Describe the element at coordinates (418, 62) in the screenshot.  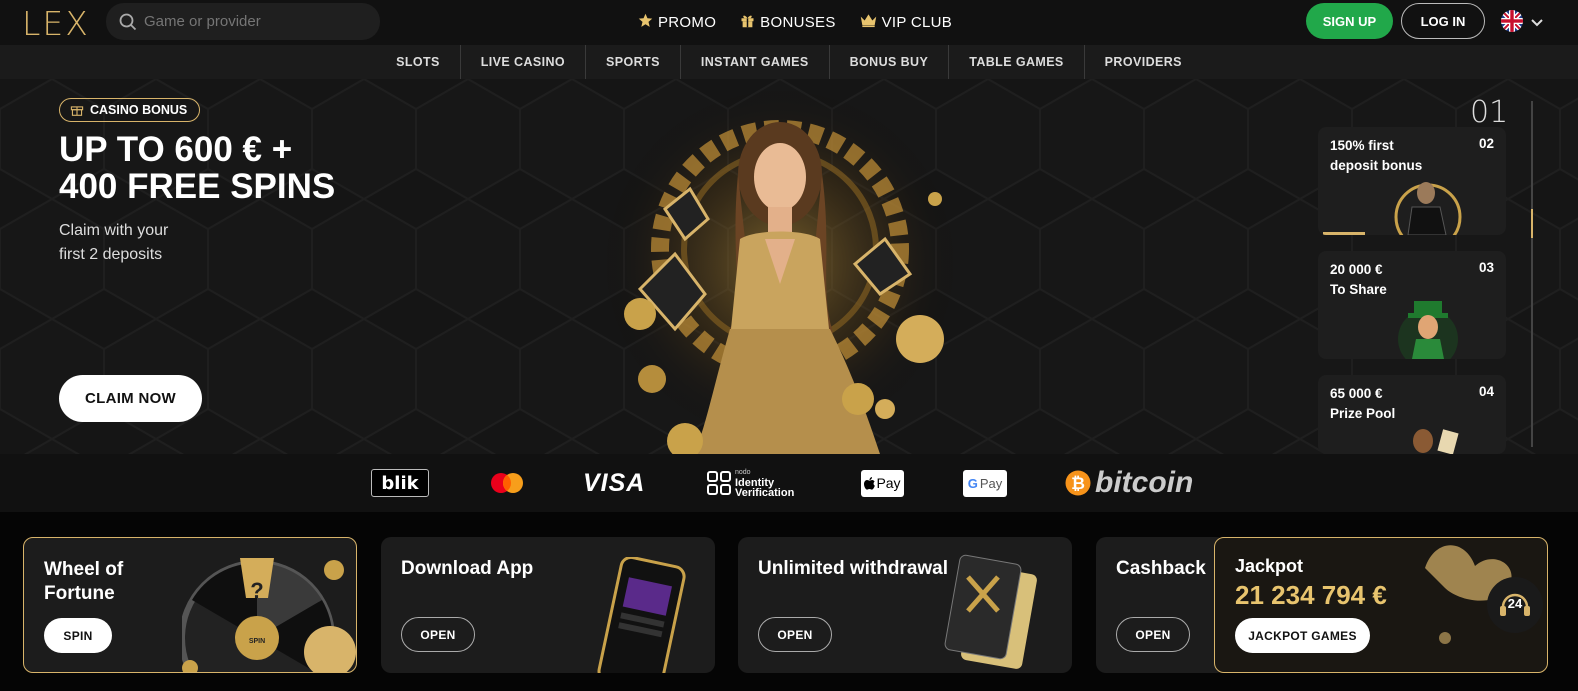
I see `category-slots: SLOTS` at that location.